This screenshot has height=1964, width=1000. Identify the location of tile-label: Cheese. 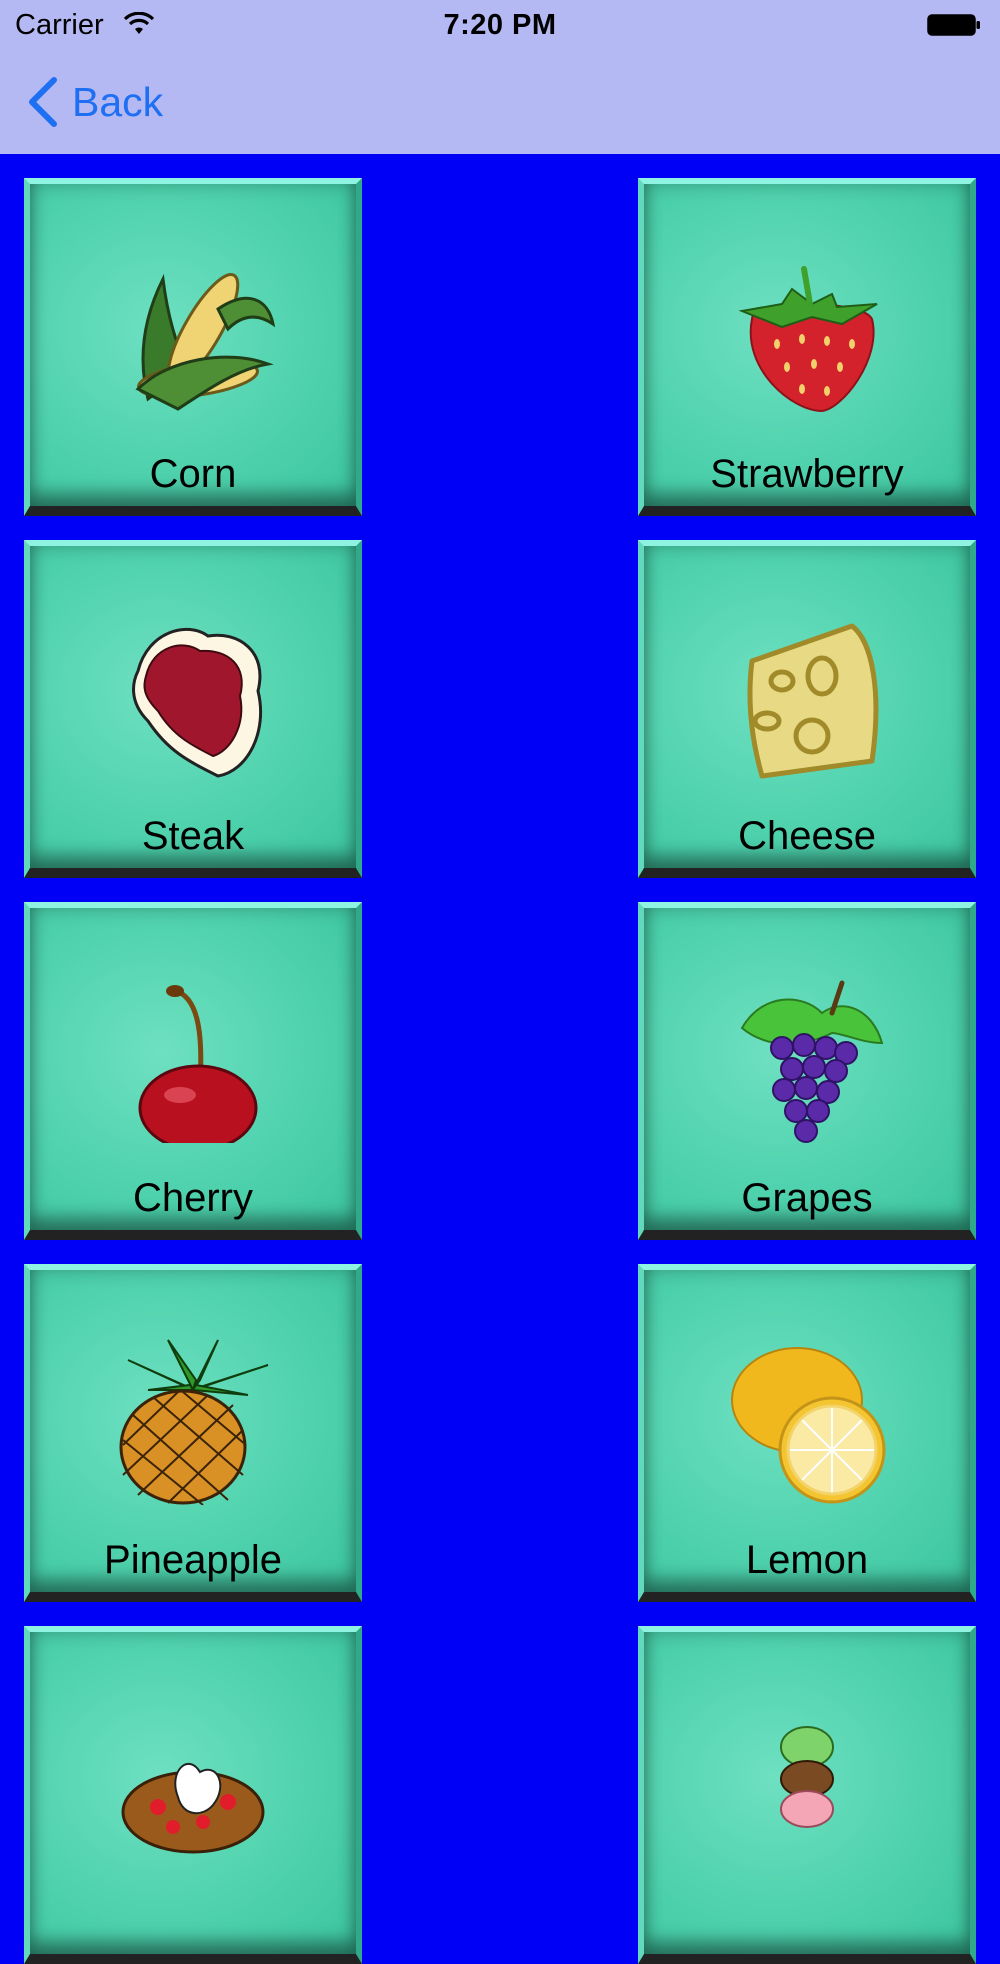
(807, 836).